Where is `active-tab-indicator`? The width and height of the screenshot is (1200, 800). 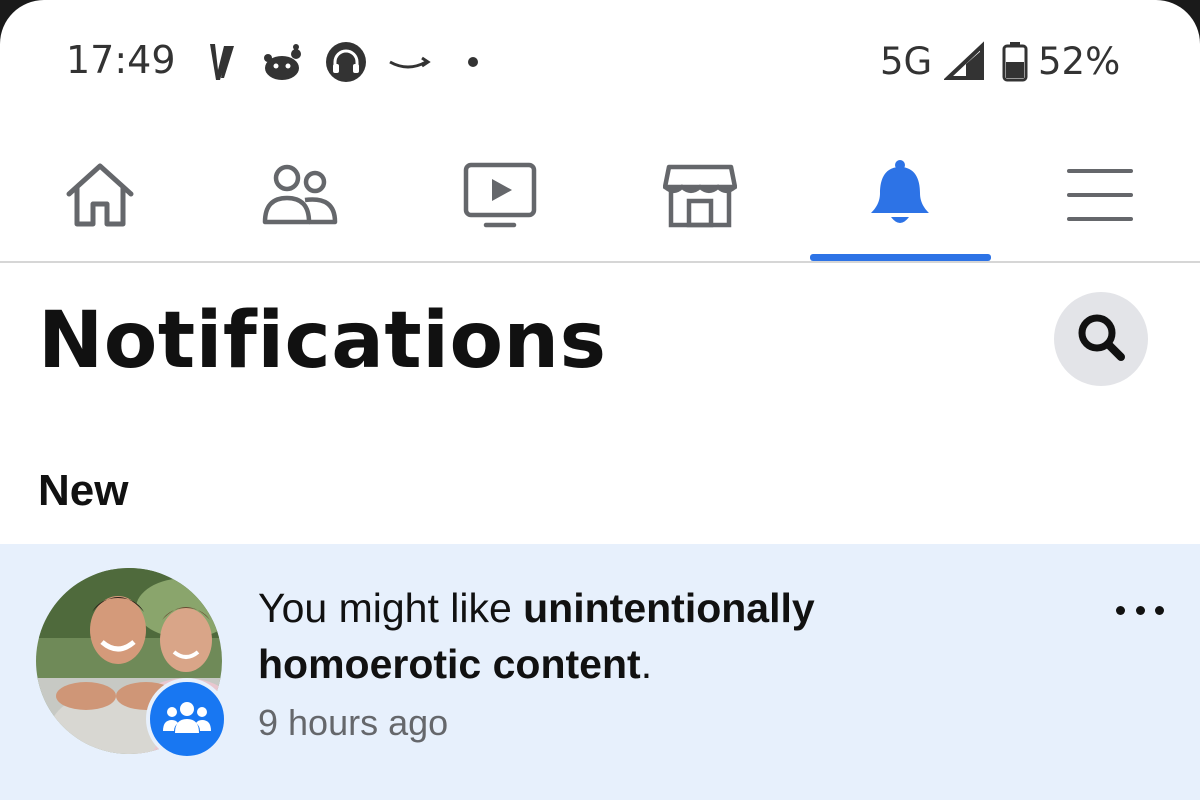 active-tab-indicator is located at coordinates (900, 257).